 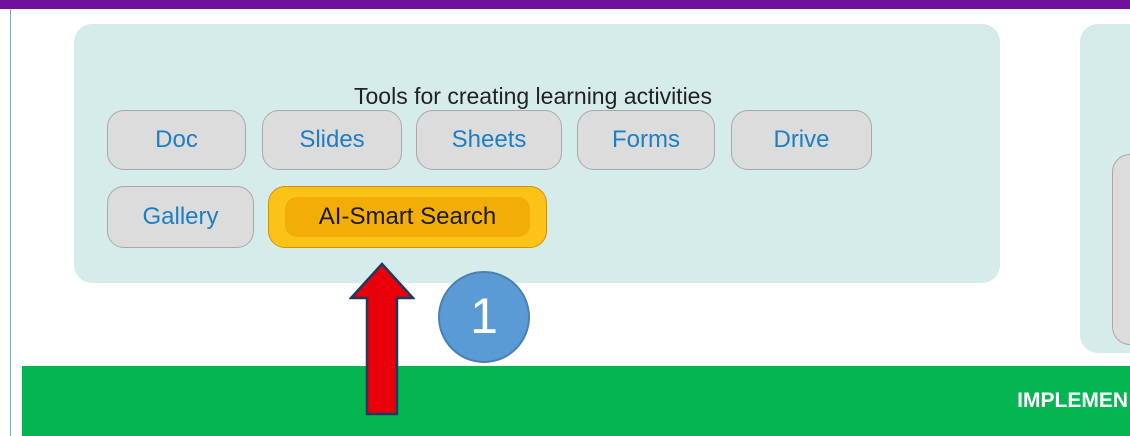 What do you see at coordinates (382, 339) in the screenshot?
I see `up-arrow-icon` at bounding box center [382, 339].